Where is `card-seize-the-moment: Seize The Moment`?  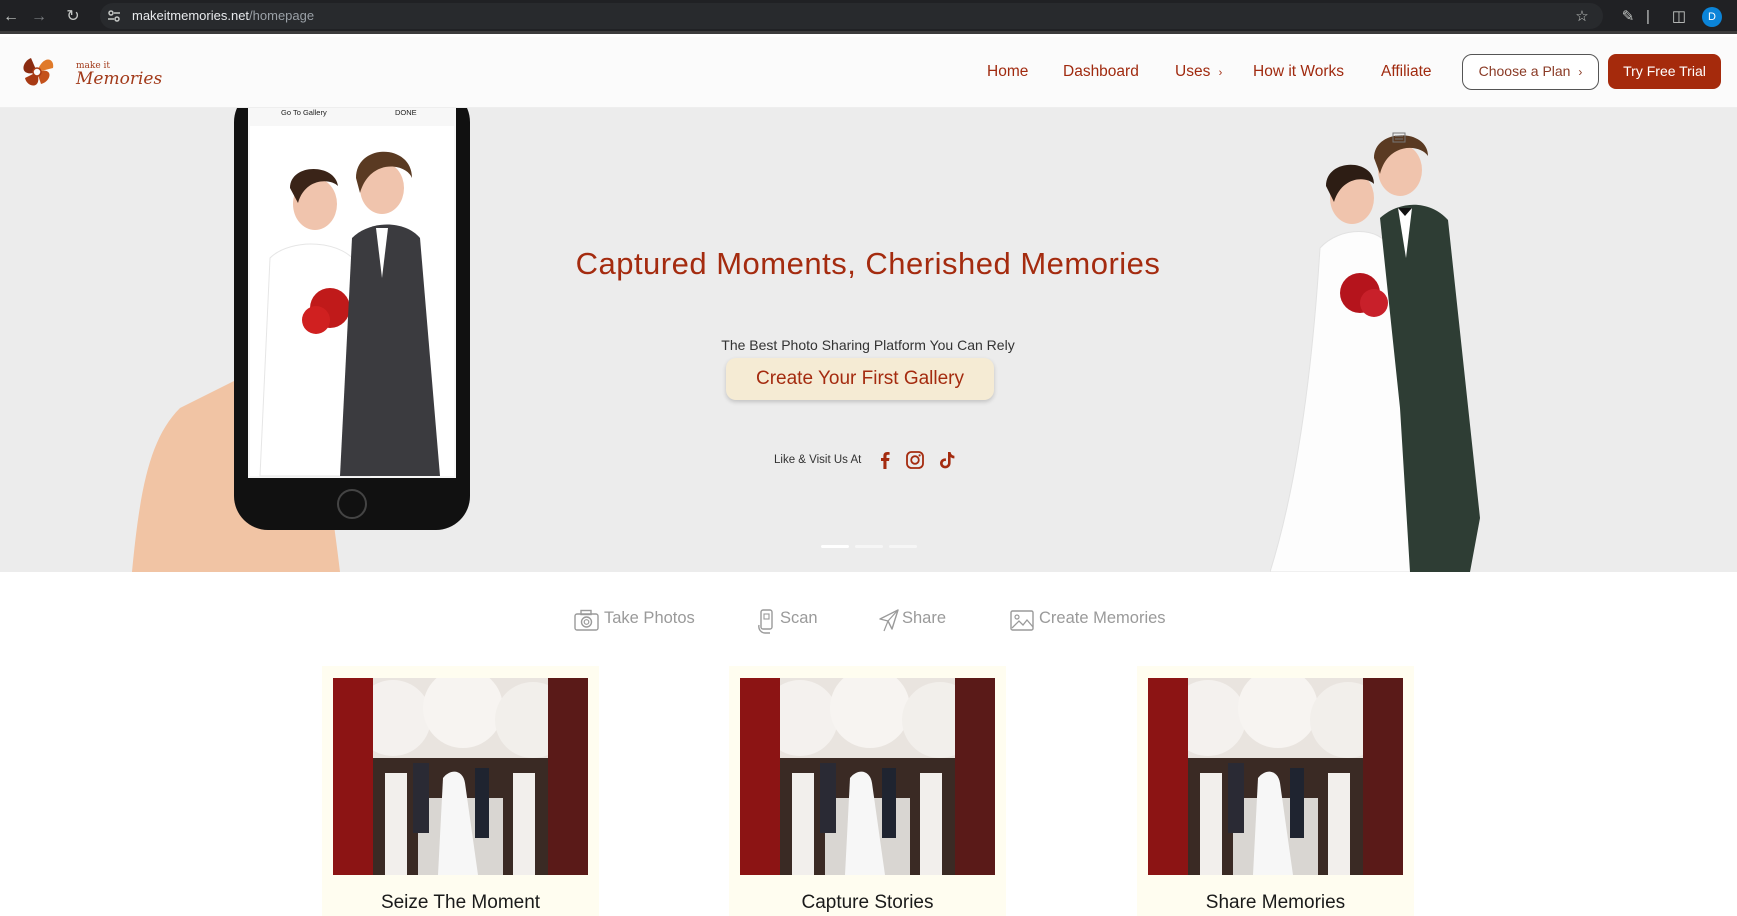 card-seize-the-moment: Seize The Moment is located at coordinates (460, 791).